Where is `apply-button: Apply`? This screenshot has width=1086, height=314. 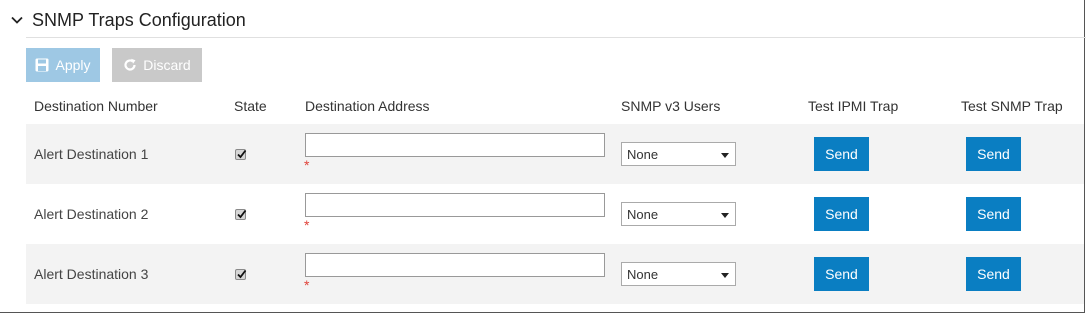
apply-button: Apply is located at coordinates (63, 65).